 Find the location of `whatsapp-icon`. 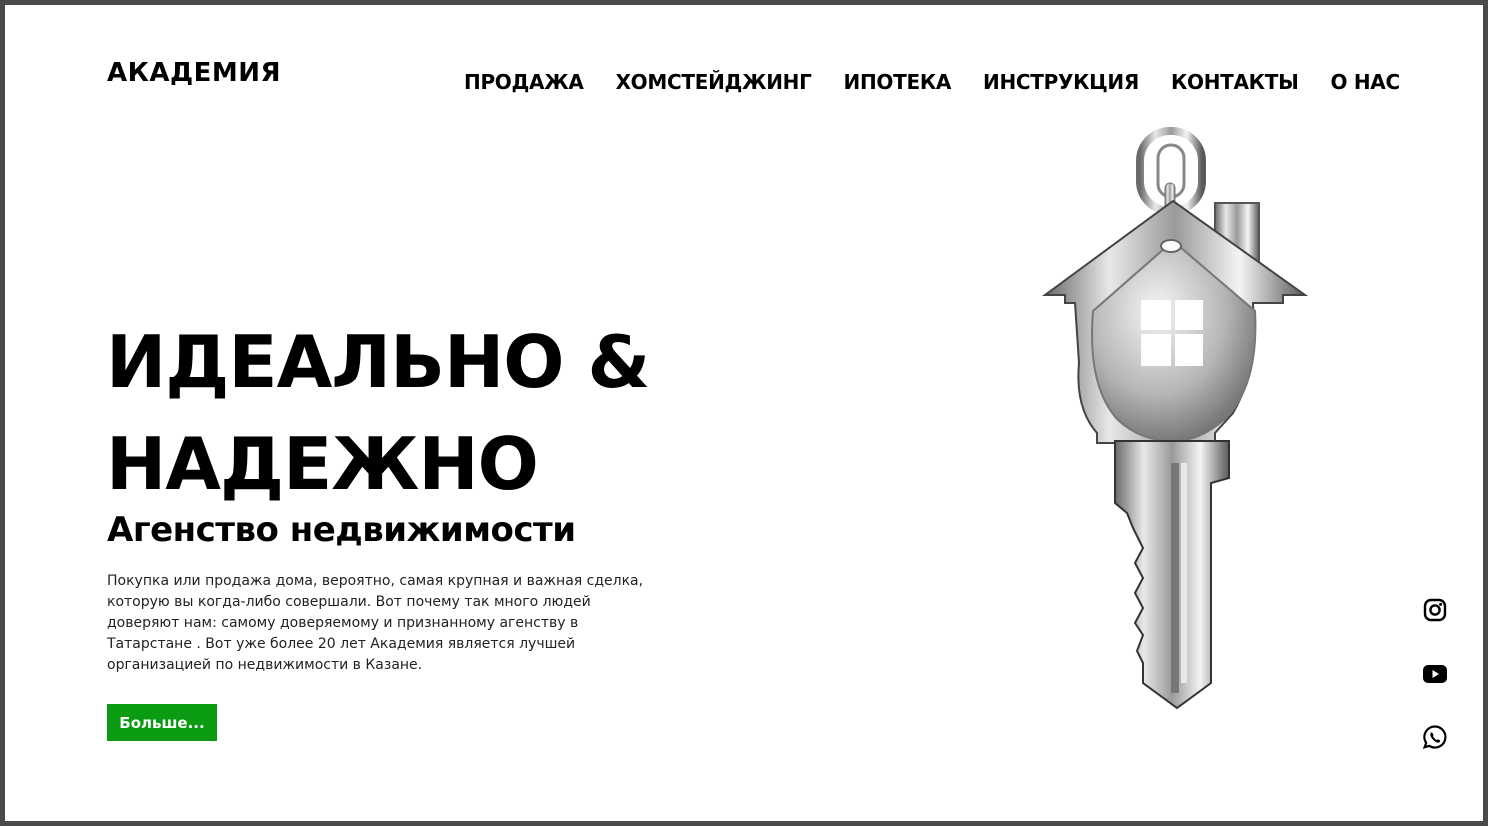

whatsapp-icon is located at coordinates (1435, 737).